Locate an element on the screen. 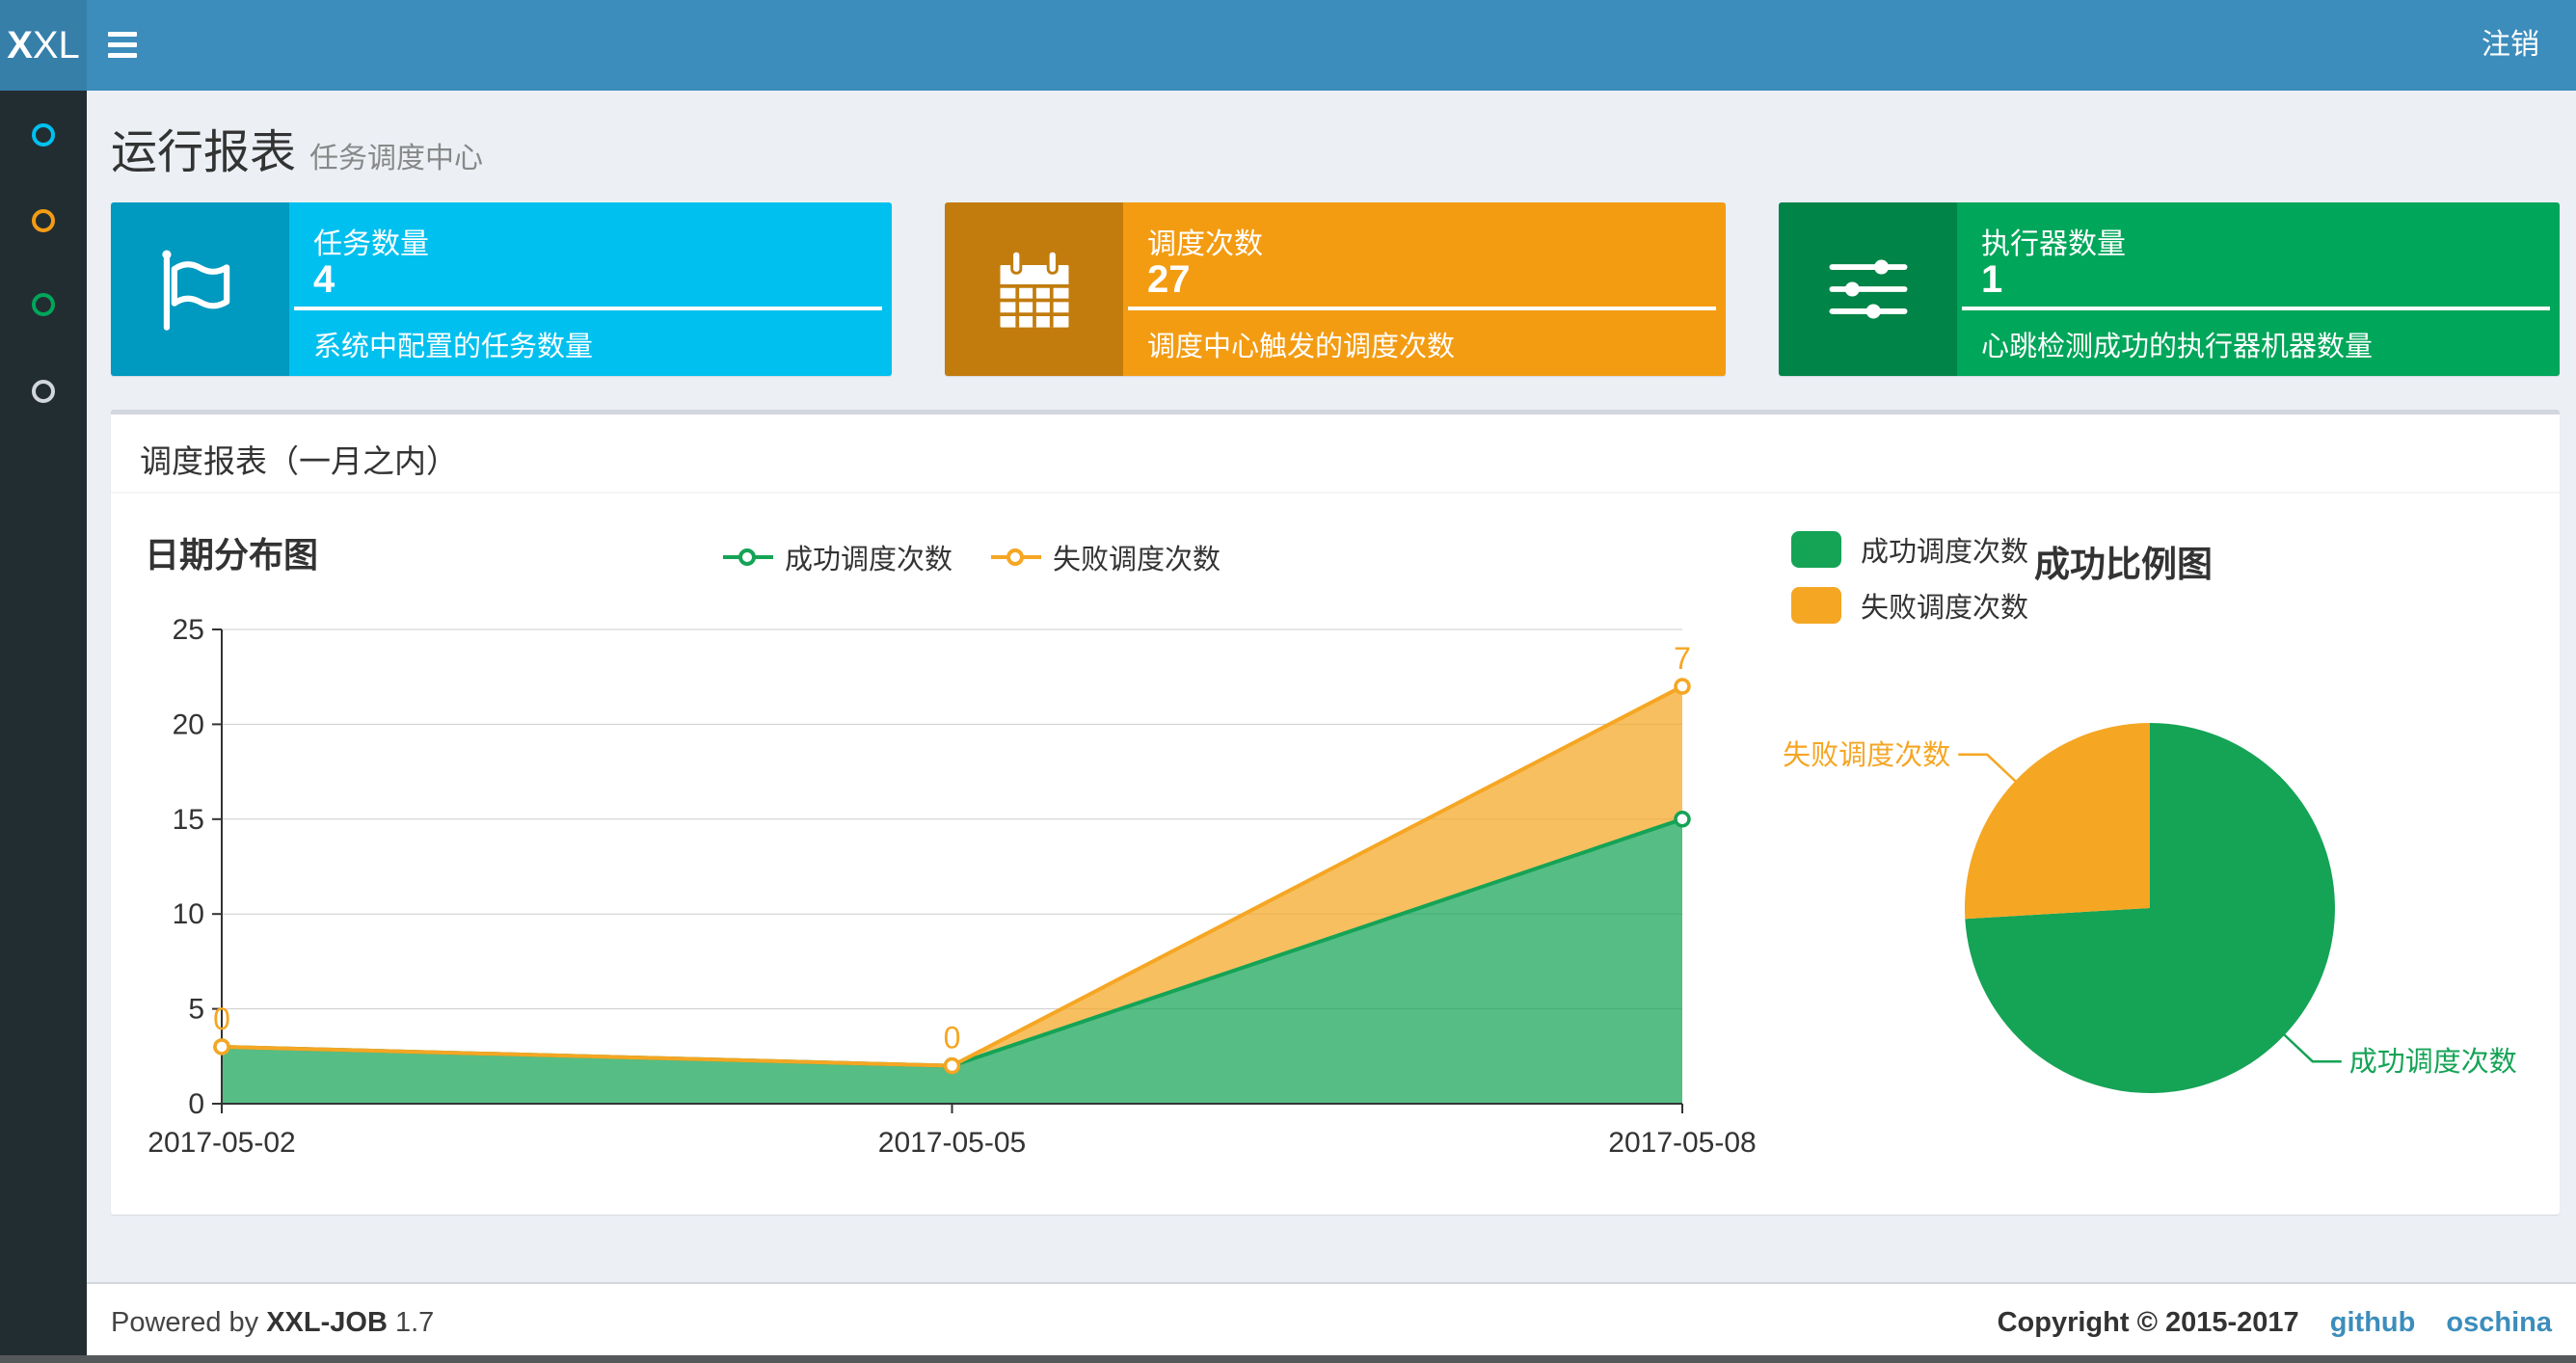  sidebar-item-2-circle-icon is located at coordinates (44, 220).